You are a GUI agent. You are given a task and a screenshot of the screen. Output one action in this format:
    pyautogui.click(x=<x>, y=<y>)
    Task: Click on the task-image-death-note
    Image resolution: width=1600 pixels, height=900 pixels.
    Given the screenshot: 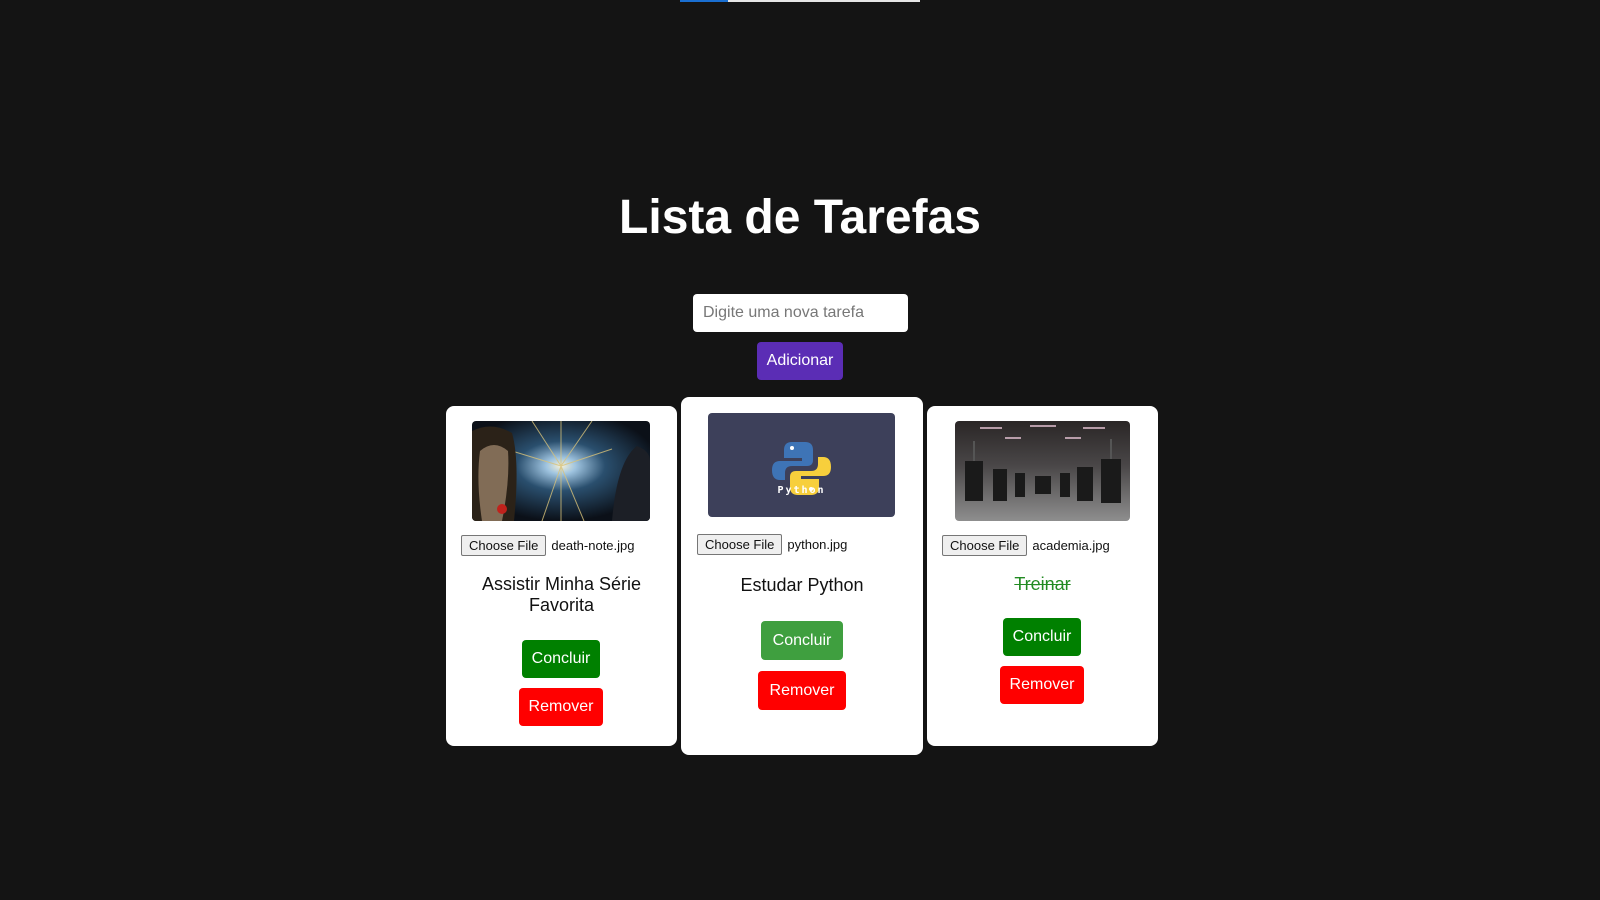 What is the action you would take?
    pyautogui.click(x=561, y=471)
    